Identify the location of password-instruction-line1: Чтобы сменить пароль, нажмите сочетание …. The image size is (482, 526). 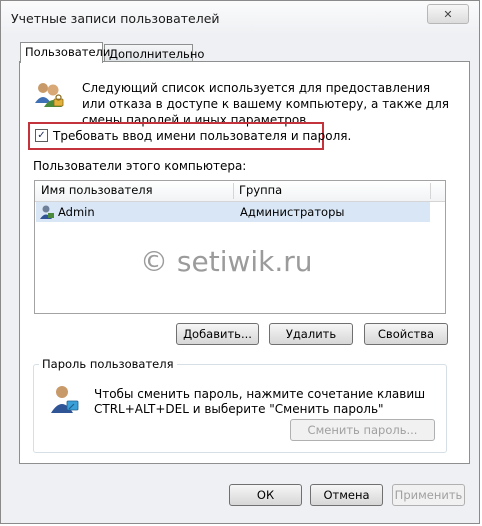
(260, 394).